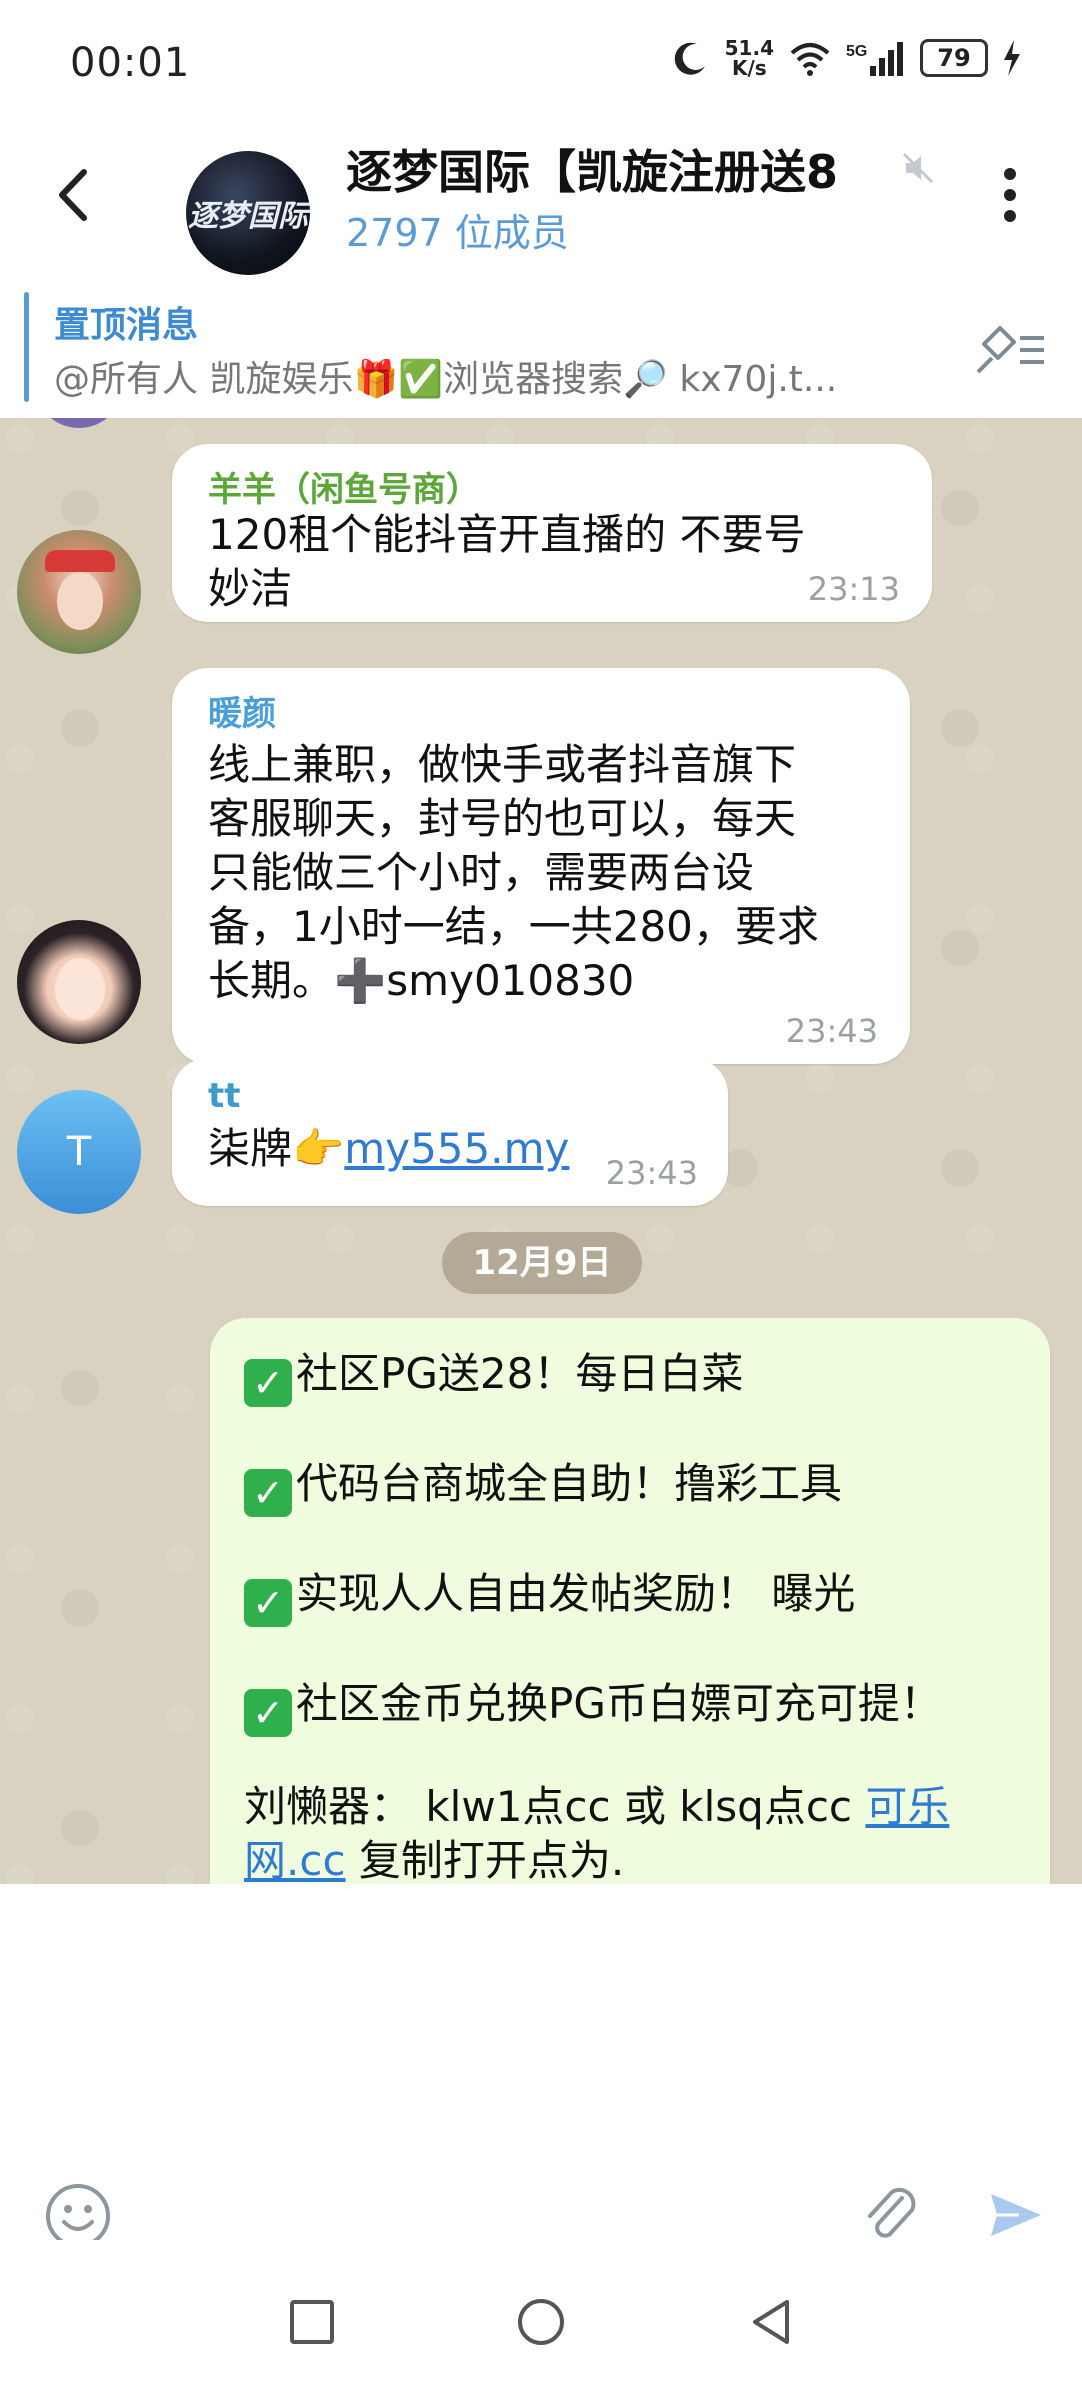 Image resolution: width=1082 pixels, height=2400 pixels. Describe the element at coordinates (224, 1096) in the screenshot. I see `sender-name: tt` at that location.